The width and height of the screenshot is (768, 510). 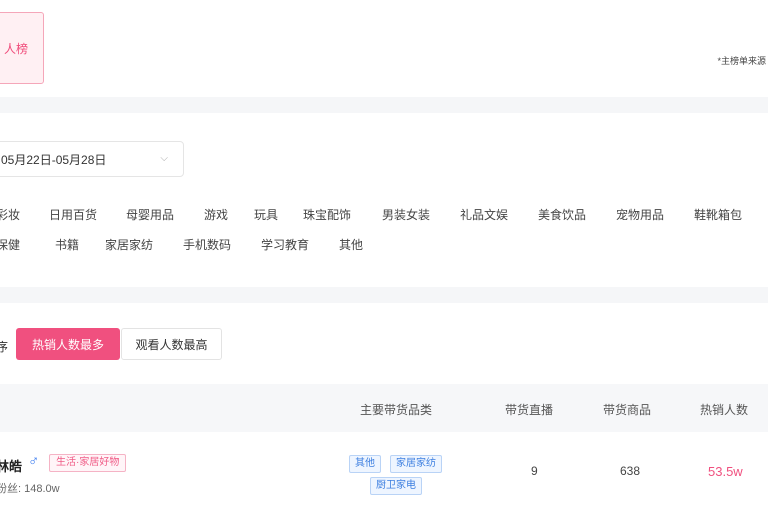 I want to click on column-header-categories: 主要带货品类, so click(x=396, y=410).